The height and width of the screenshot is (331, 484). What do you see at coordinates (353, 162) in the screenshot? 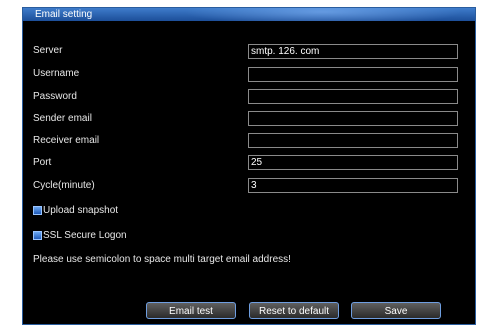
I see `port-input: 25` at bounding box center [353, 162].